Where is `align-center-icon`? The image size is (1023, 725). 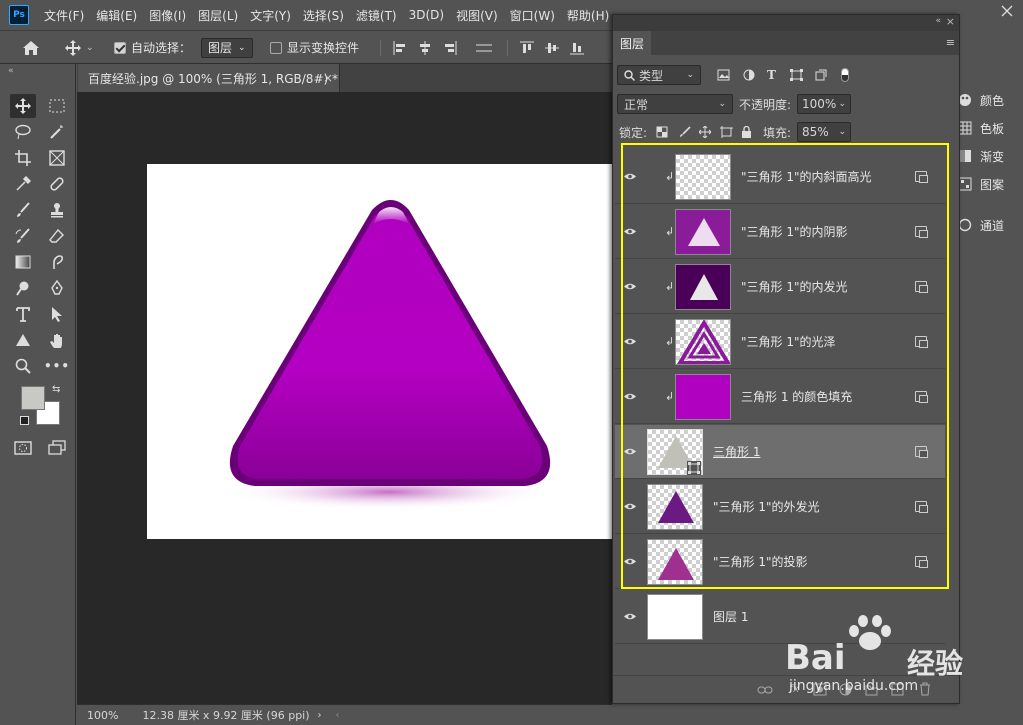 align-center-icon is located at coordinates (425, 47).